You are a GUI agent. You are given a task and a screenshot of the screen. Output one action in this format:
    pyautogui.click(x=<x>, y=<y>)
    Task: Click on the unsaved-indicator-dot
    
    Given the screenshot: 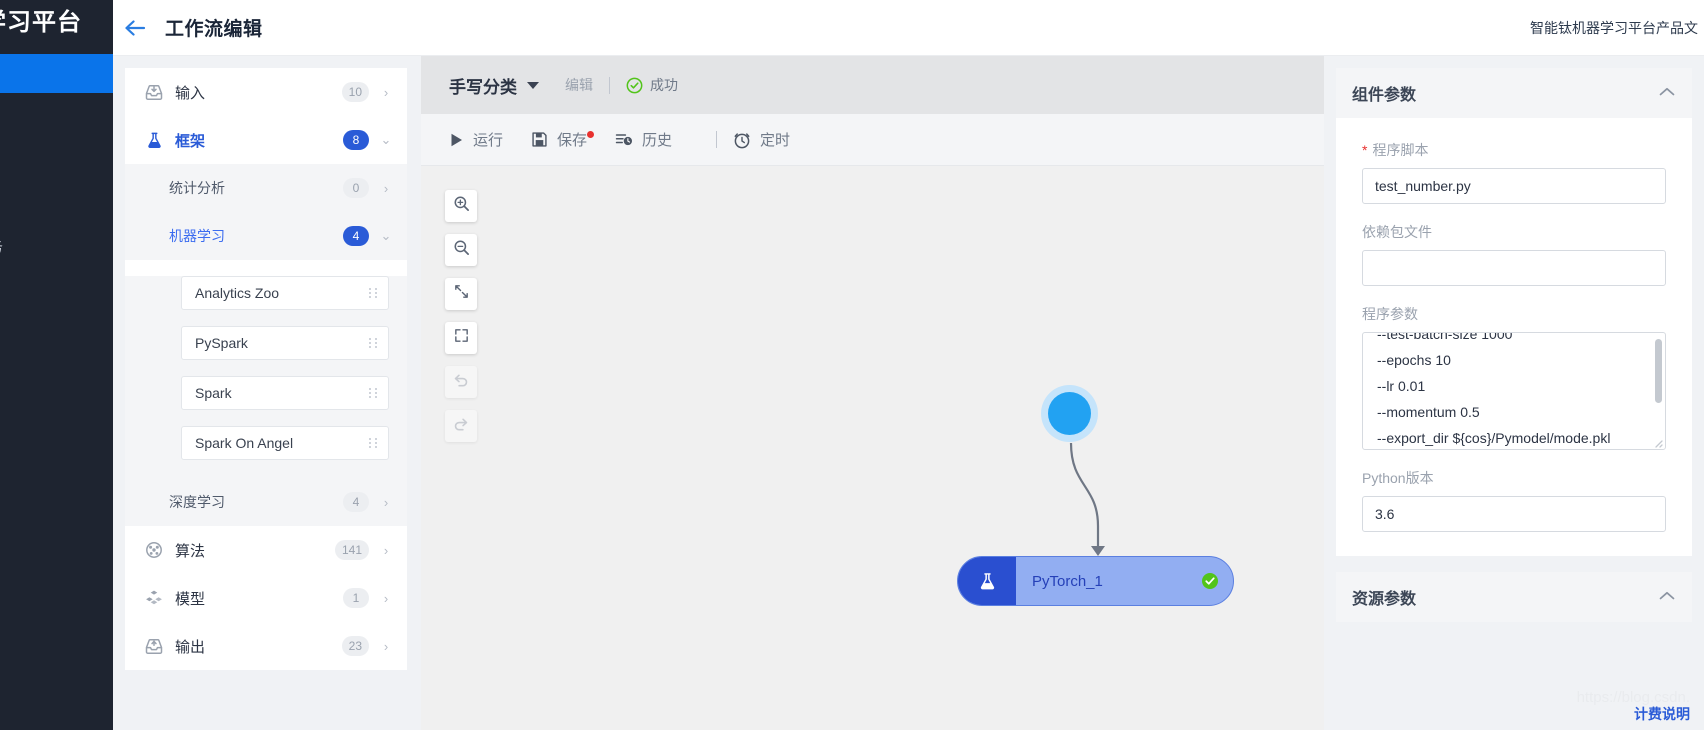 What is the action you would take?
    pyautogui.click(x=591, y=134)
    